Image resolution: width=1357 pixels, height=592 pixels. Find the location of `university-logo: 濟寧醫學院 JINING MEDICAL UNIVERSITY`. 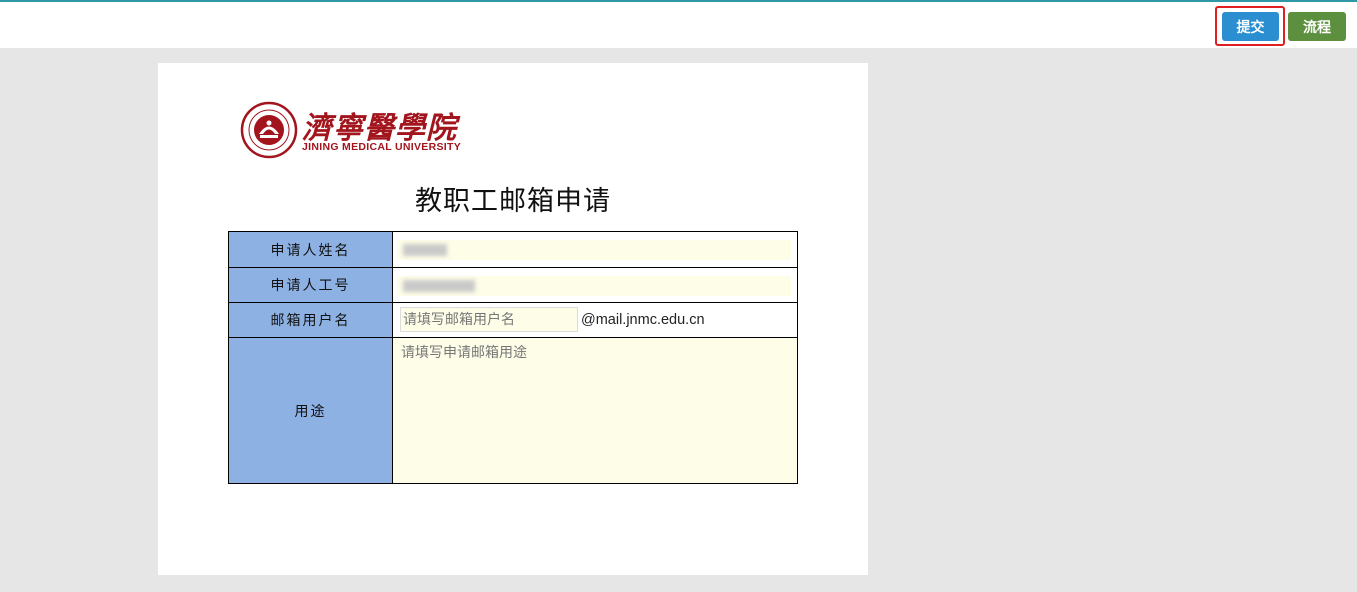

university-logo: 濟寧醫學院 JINING MEDICAL UNIVERSITY is located at coordinates (355, 131).